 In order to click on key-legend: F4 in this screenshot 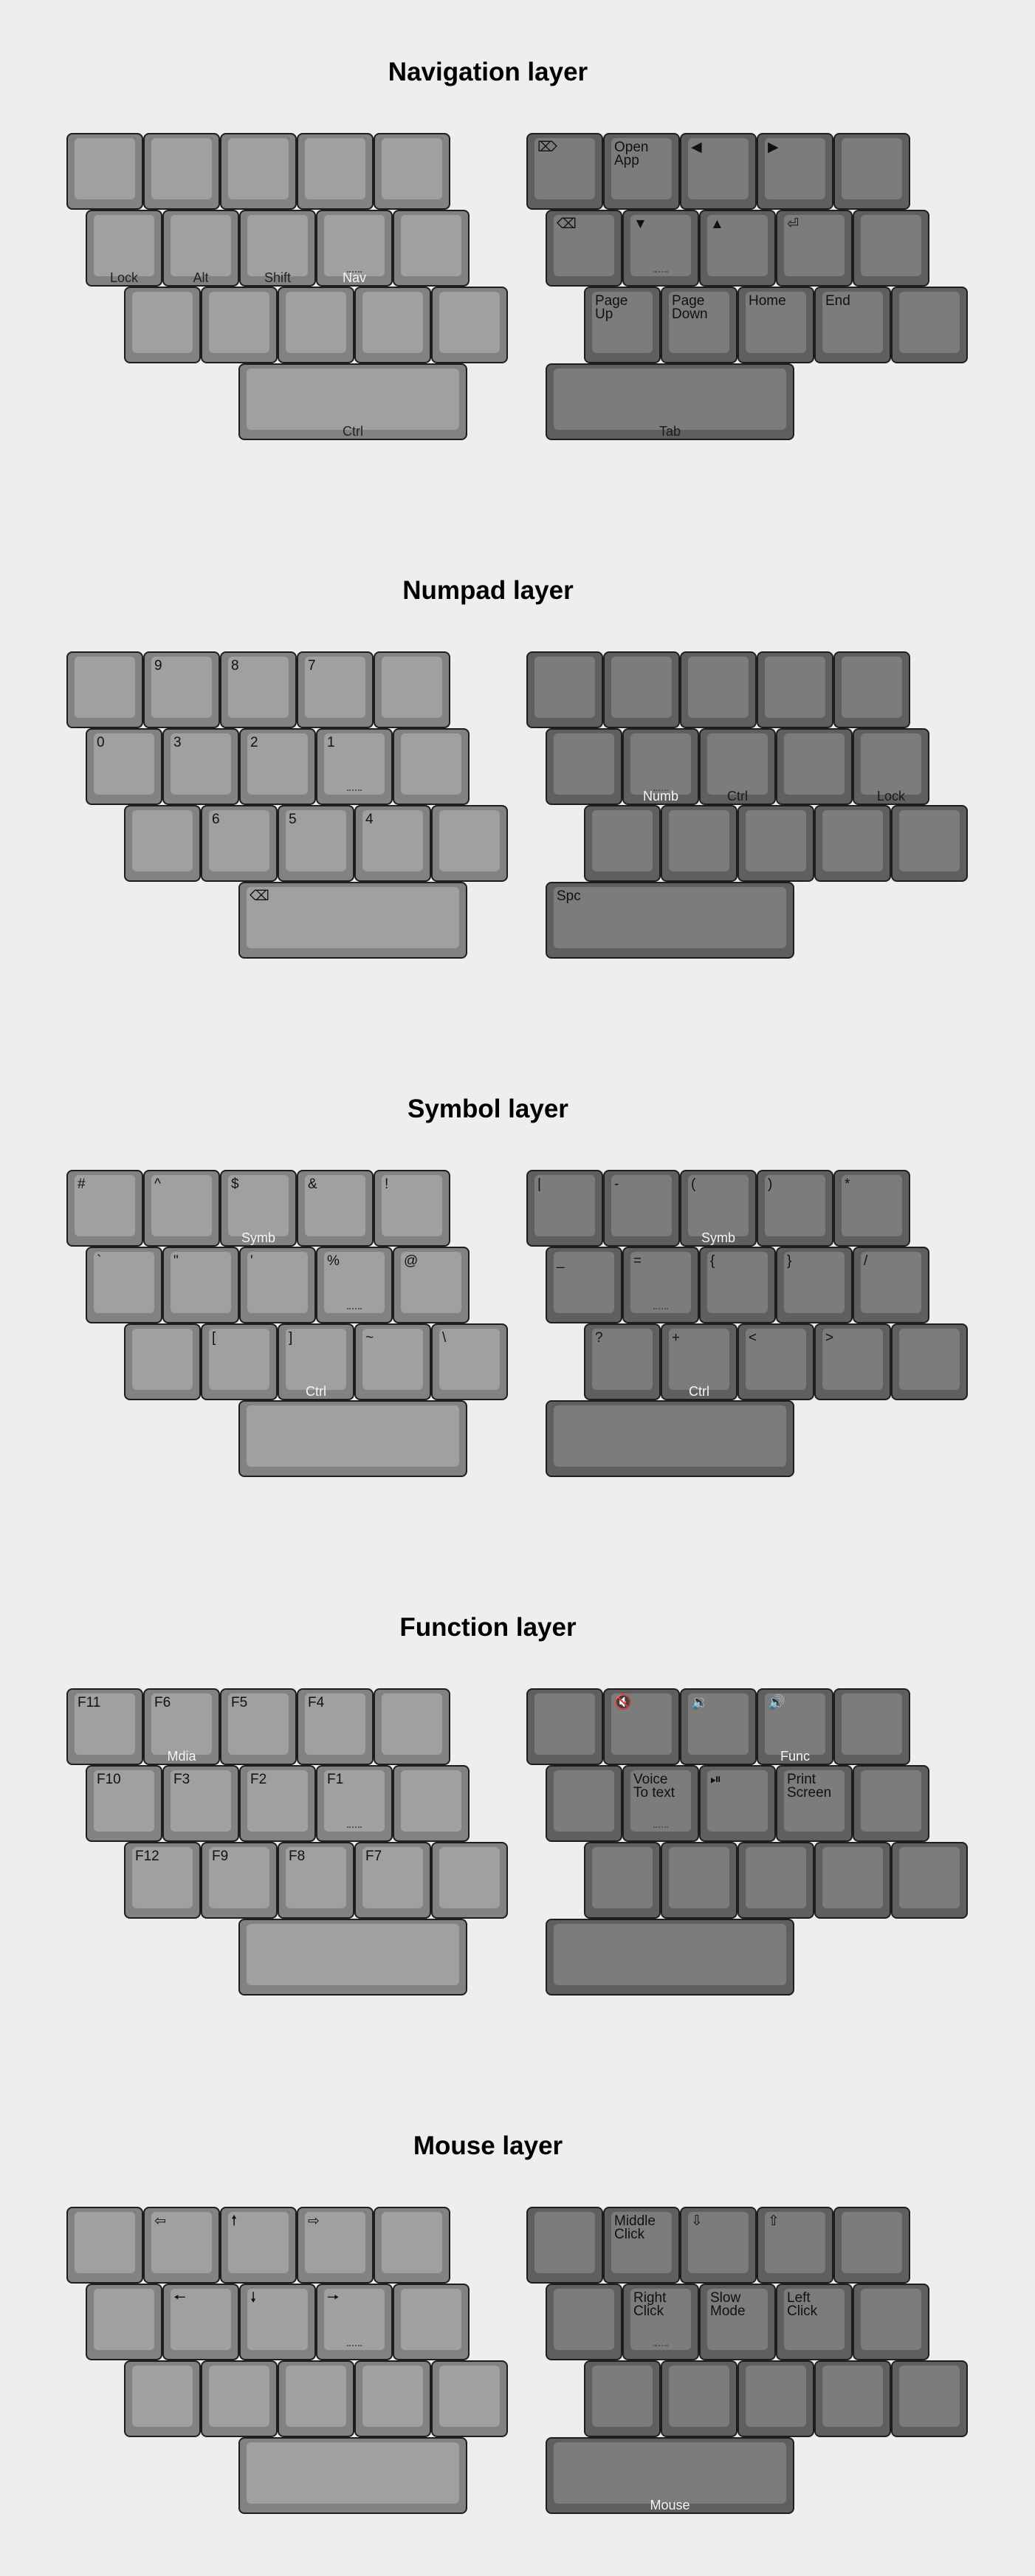, I will do `click(316, 1702)`.